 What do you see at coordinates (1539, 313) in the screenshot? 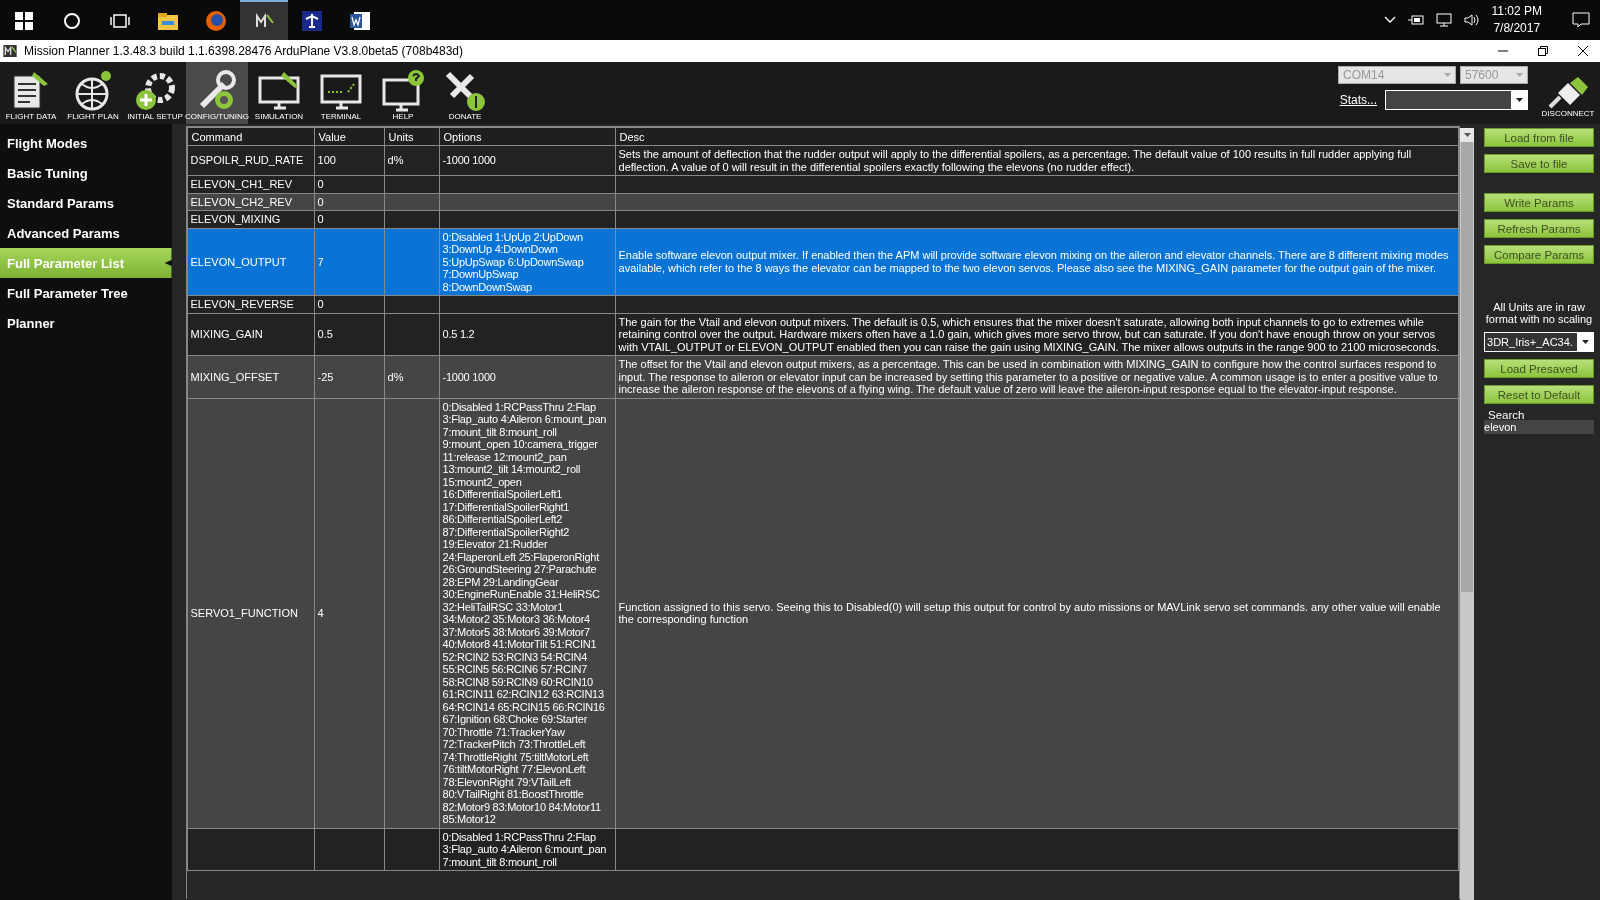
I see `units-note: All Units are in raw format with no scaling` at bounding box center [1539, 313].